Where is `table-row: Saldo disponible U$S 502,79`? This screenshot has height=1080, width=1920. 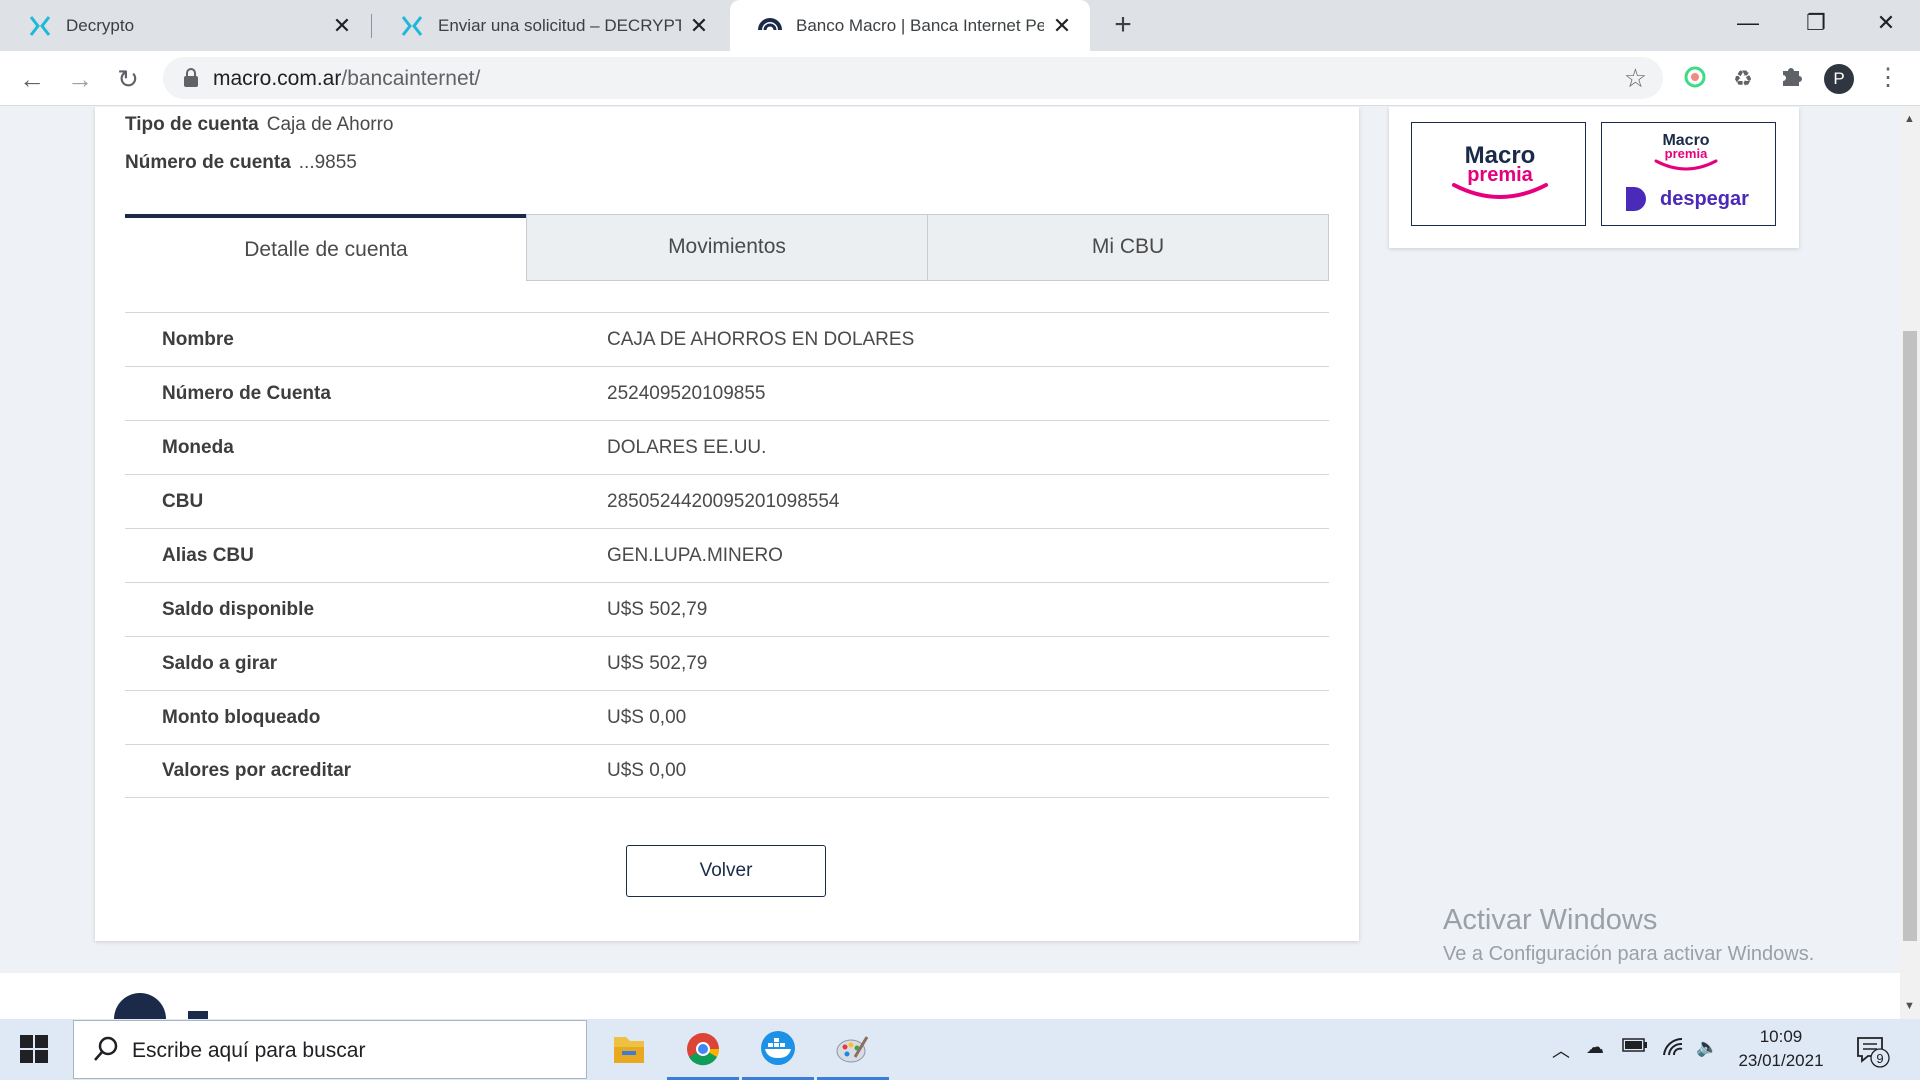
table-row: Saldo disponible U$S 502,79 is located at coordinates (727, 609).